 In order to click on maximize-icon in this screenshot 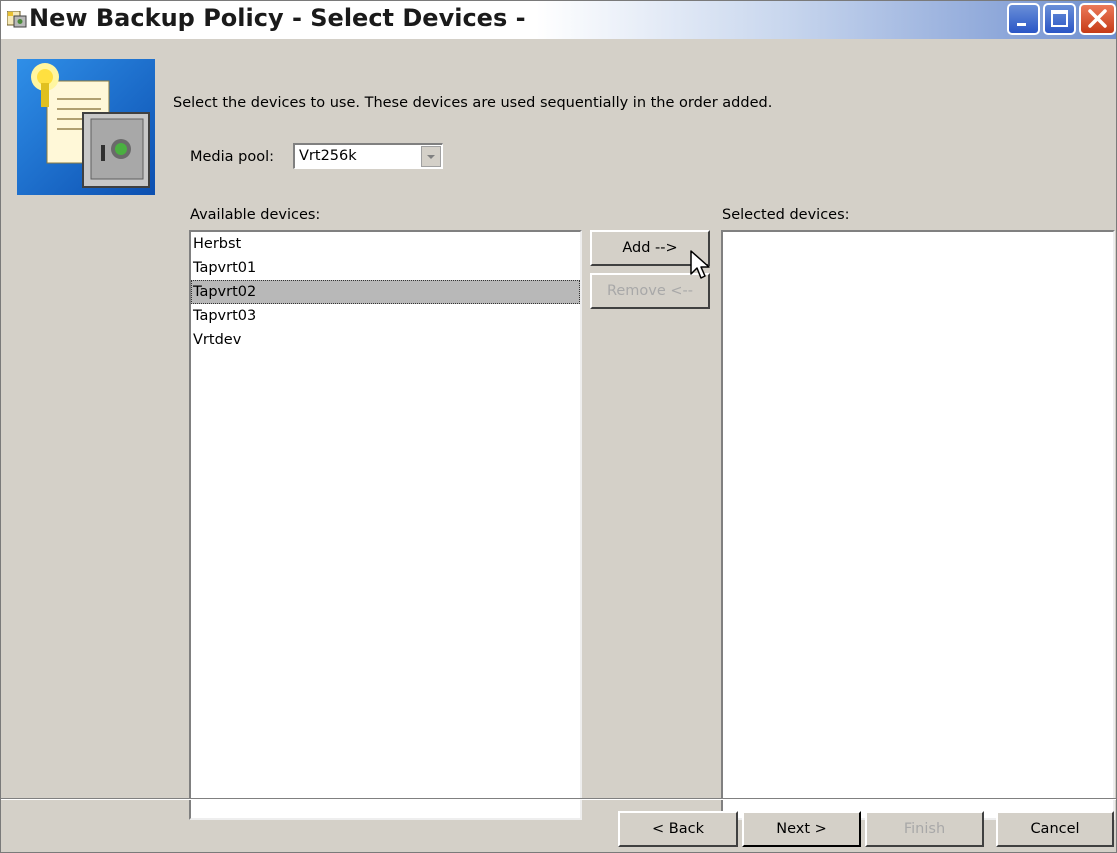, I will do `click(1059, 18)`.